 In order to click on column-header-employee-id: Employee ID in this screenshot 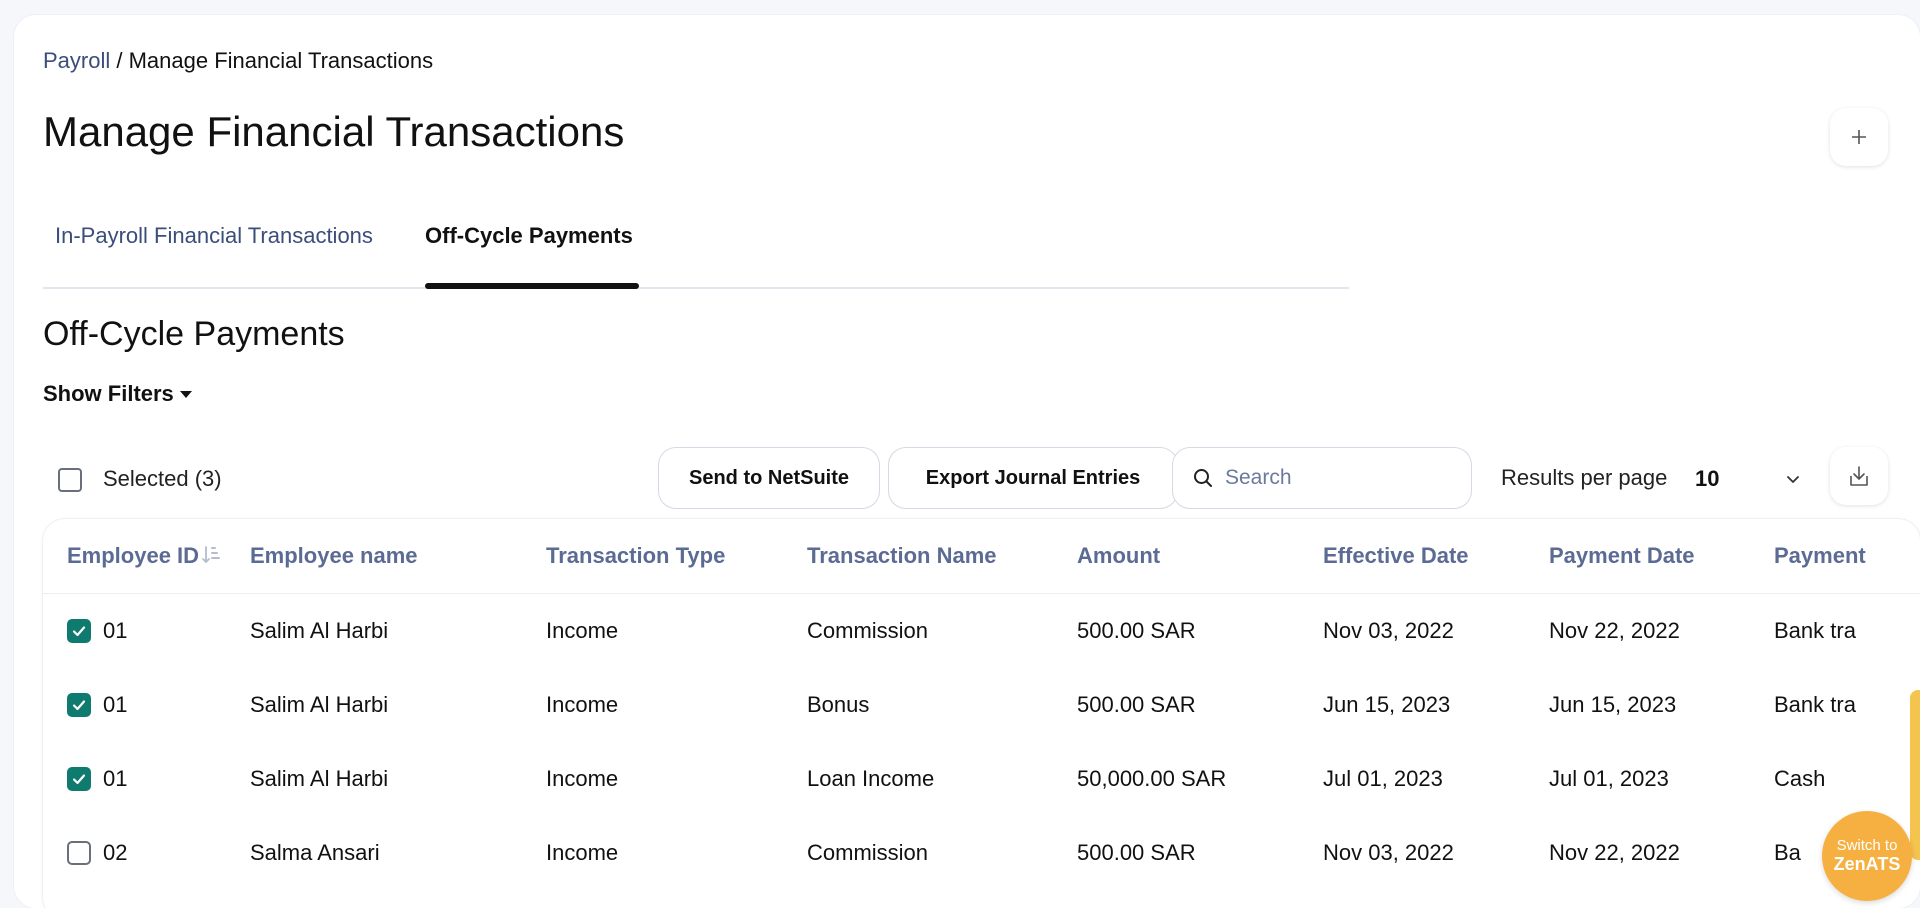, I will do `click(146, 556)`.